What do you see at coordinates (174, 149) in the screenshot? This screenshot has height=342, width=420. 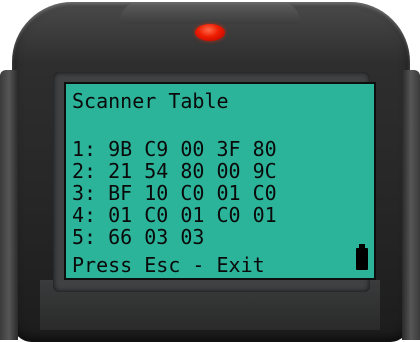 I see `table-row: 1: 9B C9 00 3F 80` at bounding box center [174, 149].